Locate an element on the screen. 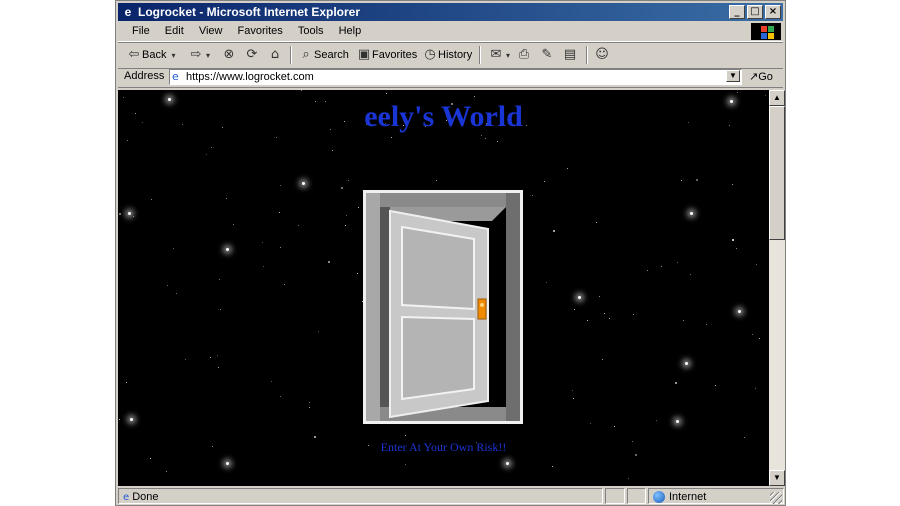 This screenshot has width=900, height=506. search-button: ⌕ Search is located at coordinates (323, 55).